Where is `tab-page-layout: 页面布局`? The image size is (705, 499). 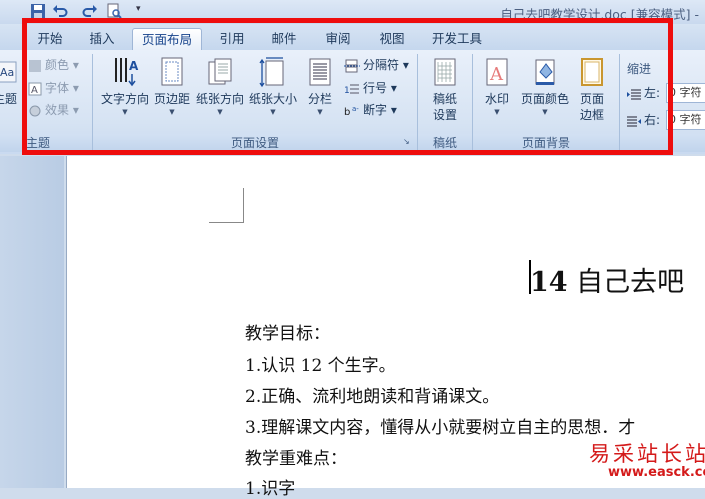 tab-page-layout: 页面布局 is located at coordinates (167, 39).